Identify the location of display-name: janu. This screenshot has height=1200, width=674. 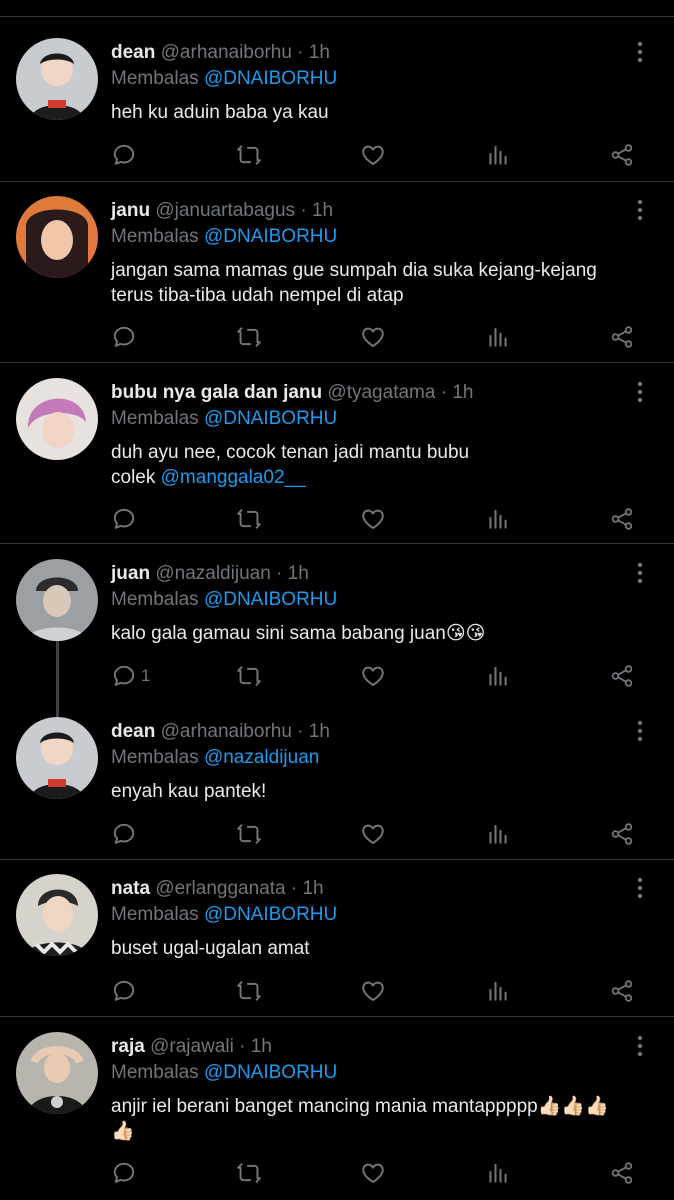
(130, 210).